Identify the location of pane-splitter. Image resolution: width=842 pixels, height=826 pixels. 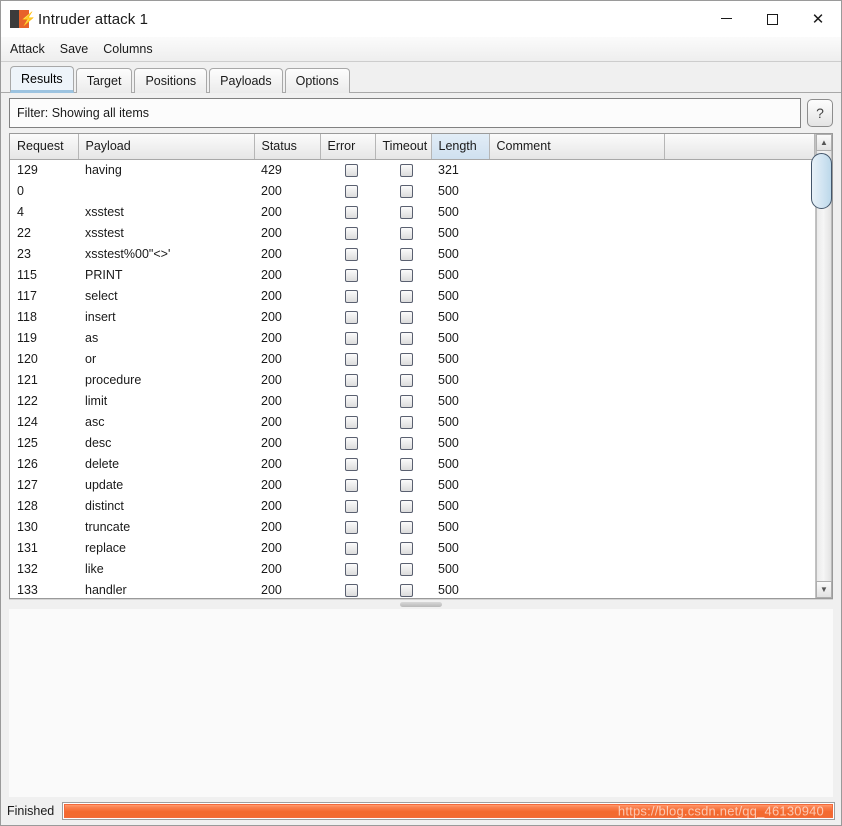
(421, 604).